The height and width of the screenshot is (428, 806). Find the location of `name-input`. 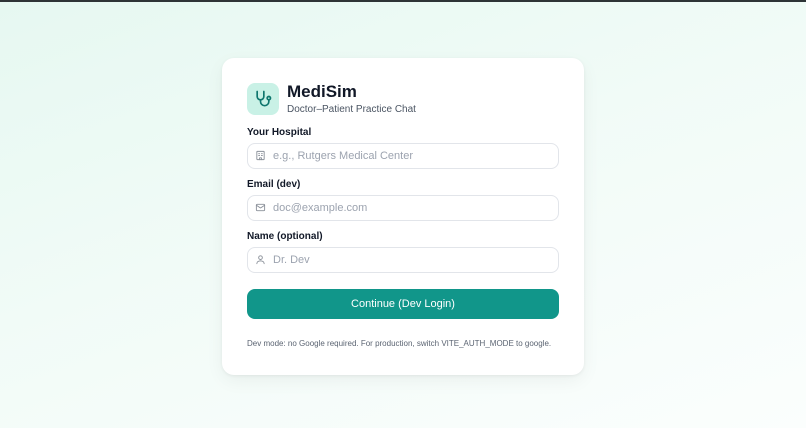

name-input is located at coordinates (403, 260).